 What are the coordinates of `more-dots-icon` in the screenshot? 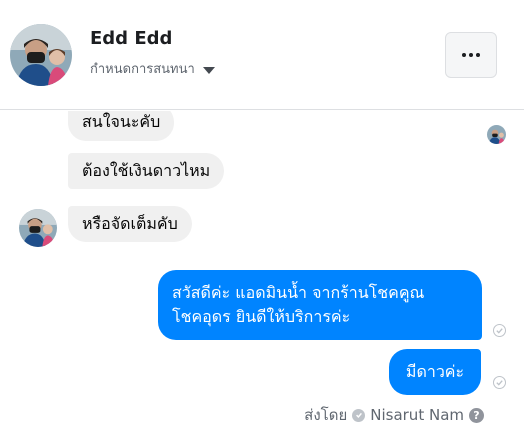 It's located at (471, 55).